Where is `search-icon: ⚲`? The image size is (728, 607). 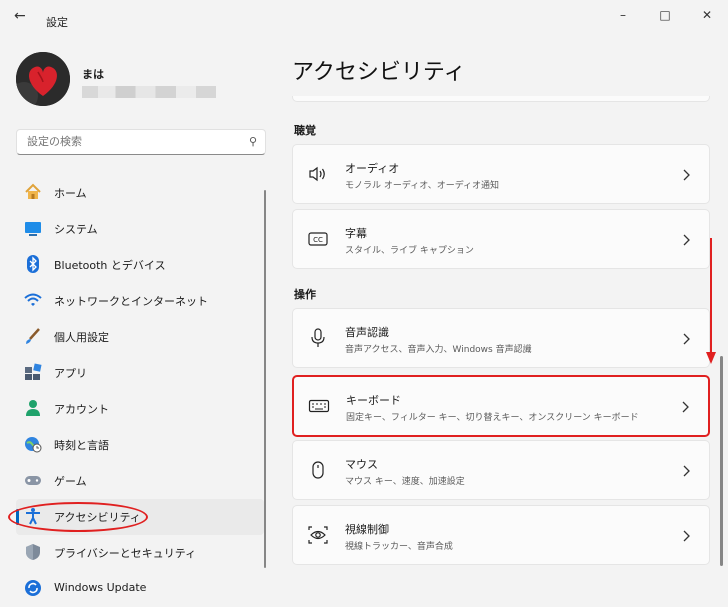
search-icon: ⚲ is located at coordinates (252, 141).